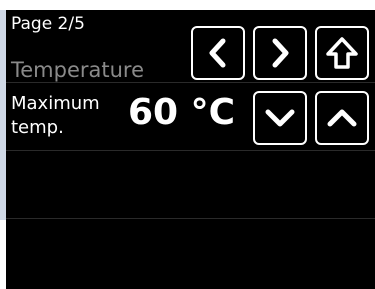  I want to click on parameter-label-line1: Maximum, so click(55, 103).